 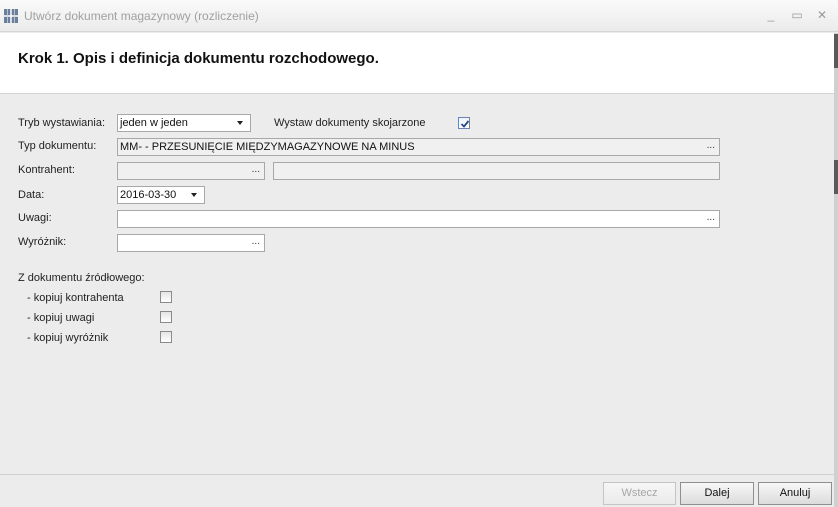 What do you see at coordinates (166, 317) in the screenshot?
I see `copy-notes-checkbox` at bounding box center [166, 317].